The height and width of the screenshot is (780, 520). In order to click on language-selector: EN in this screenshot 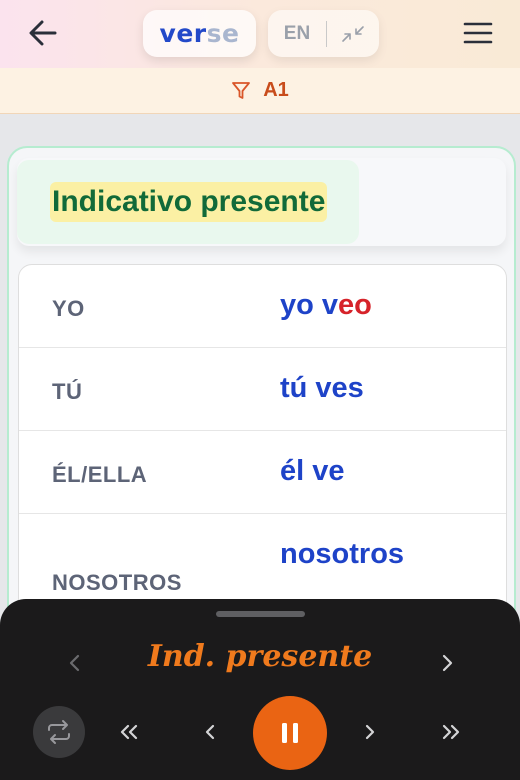, I will do `click(323, 33)`.